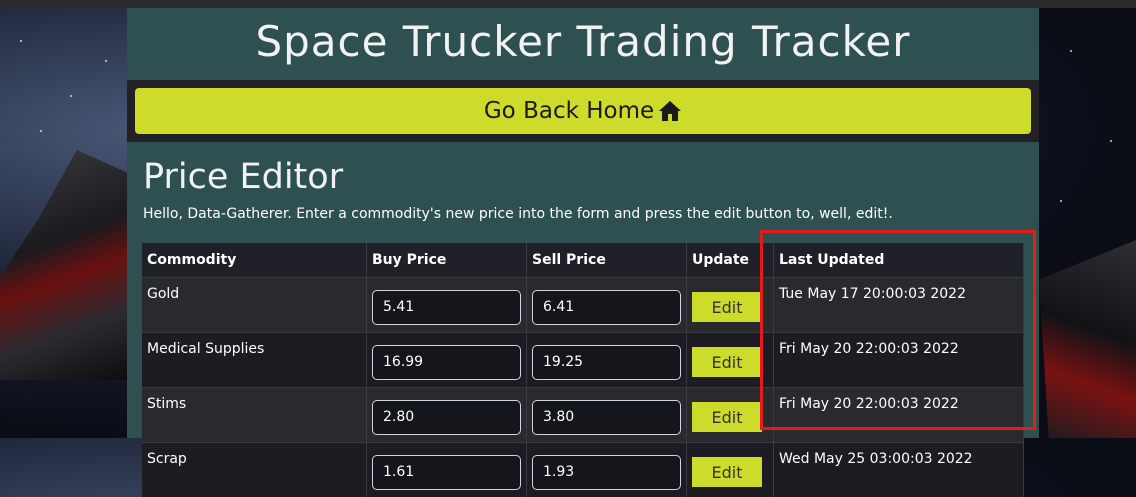 The height and width of the screenshot is (497, 1136). I want to click on table-row: Stims Edit Fri May 20 22:00:03 2022, so click(583, 415).